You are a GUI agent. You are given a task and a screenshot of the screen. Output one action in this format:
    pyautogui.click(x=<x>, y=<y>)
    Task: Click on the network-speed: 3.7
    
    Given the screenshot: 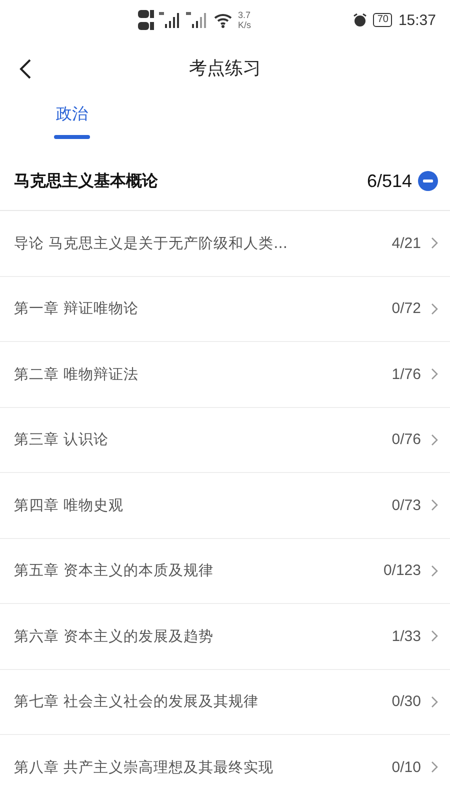 What is the action you would take?
    pyautogui.click(x=245, y=15)
    